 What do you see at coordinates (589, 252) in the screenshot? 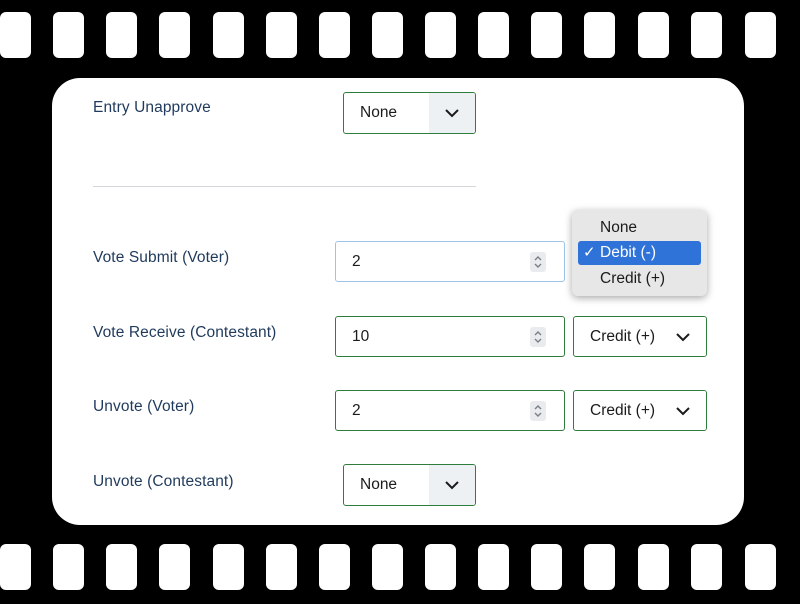
I see `checkmark-icon: ✓` at bounding box center [589, 252].